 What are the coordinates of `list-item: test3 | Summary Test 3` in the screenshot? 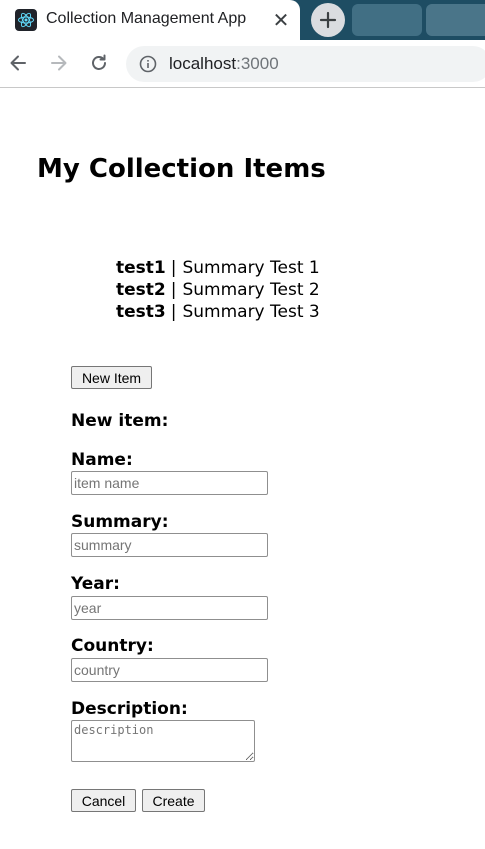 It's located at (218, 312).